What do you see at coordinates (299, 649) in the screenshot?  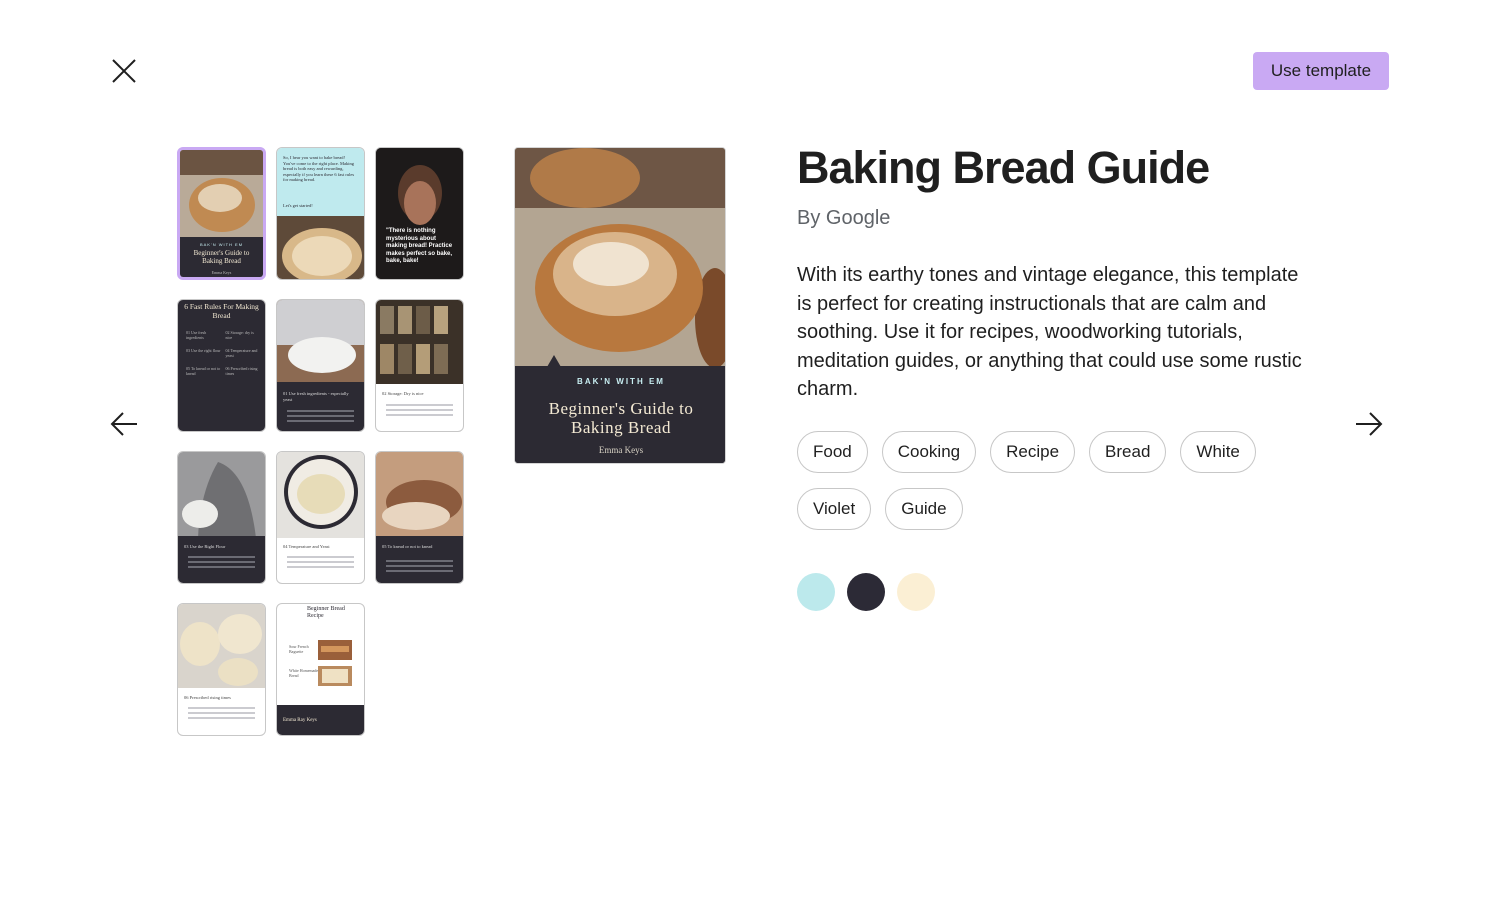 I see `recipe-item-1: Sour French Baguette` at bounding box center [299, 649].